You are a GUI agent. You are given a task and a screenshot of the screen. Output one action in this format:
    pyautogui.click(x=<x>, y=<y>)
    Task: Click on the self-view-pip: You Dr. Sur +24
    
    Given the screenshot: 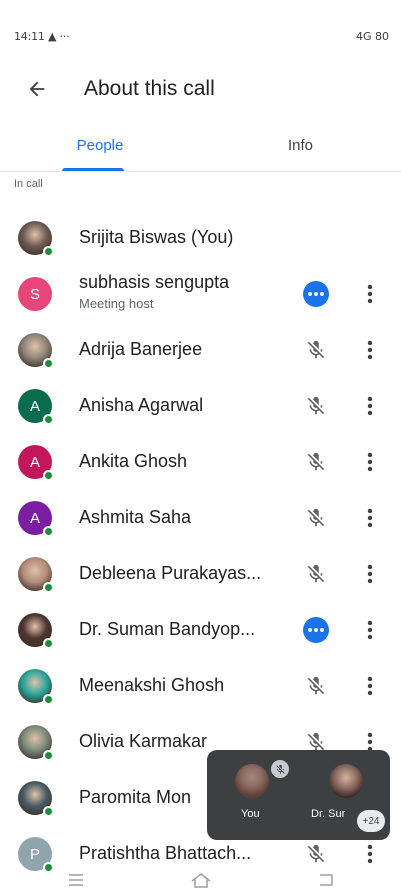 What is the action you would take?
    pyautogui.click(x=298, y=795)
    